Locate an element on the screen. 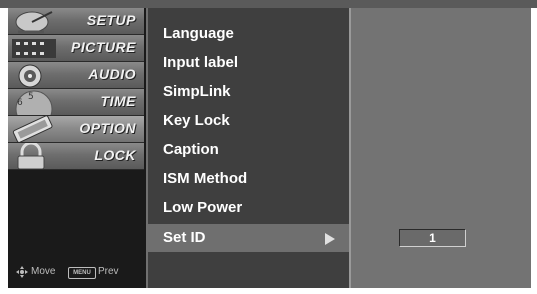  clock-icon: 6 5 is located at coordinates (34, 102).